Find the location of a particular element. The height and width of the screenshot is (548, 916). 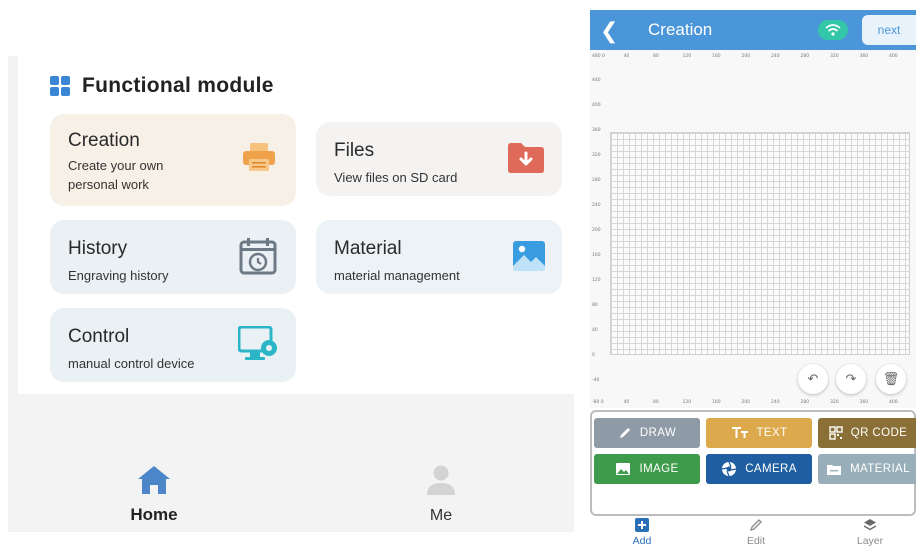

add-tools-panel: DRAW TEXT QR CODE IMAGE CAMERA MATERIAL is located at coordinates (753, 463).